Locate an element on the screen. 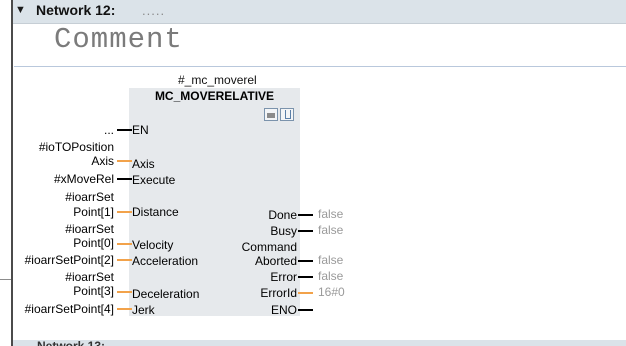 The width and height of the screenshot is (626, 346). jerk-argument: #ioarrSetPoint[4] is located at coordinates (58, 309).